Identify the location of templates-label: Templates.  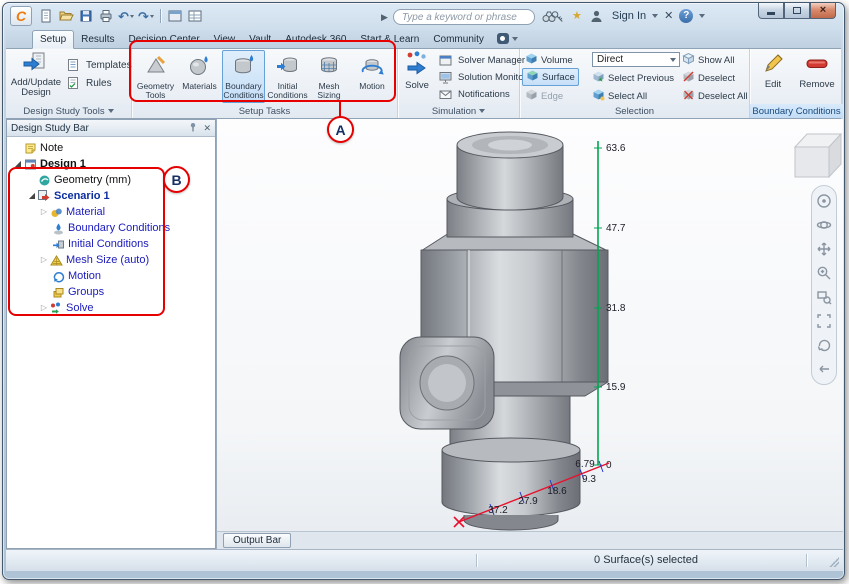
(109, 65).